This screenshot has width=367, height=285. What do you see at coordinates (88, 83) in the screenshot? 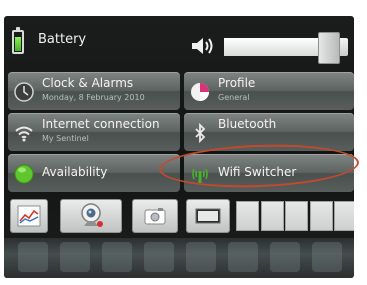
I see `tile-title: Clock & Alarms` at bounding box center [88, 83].